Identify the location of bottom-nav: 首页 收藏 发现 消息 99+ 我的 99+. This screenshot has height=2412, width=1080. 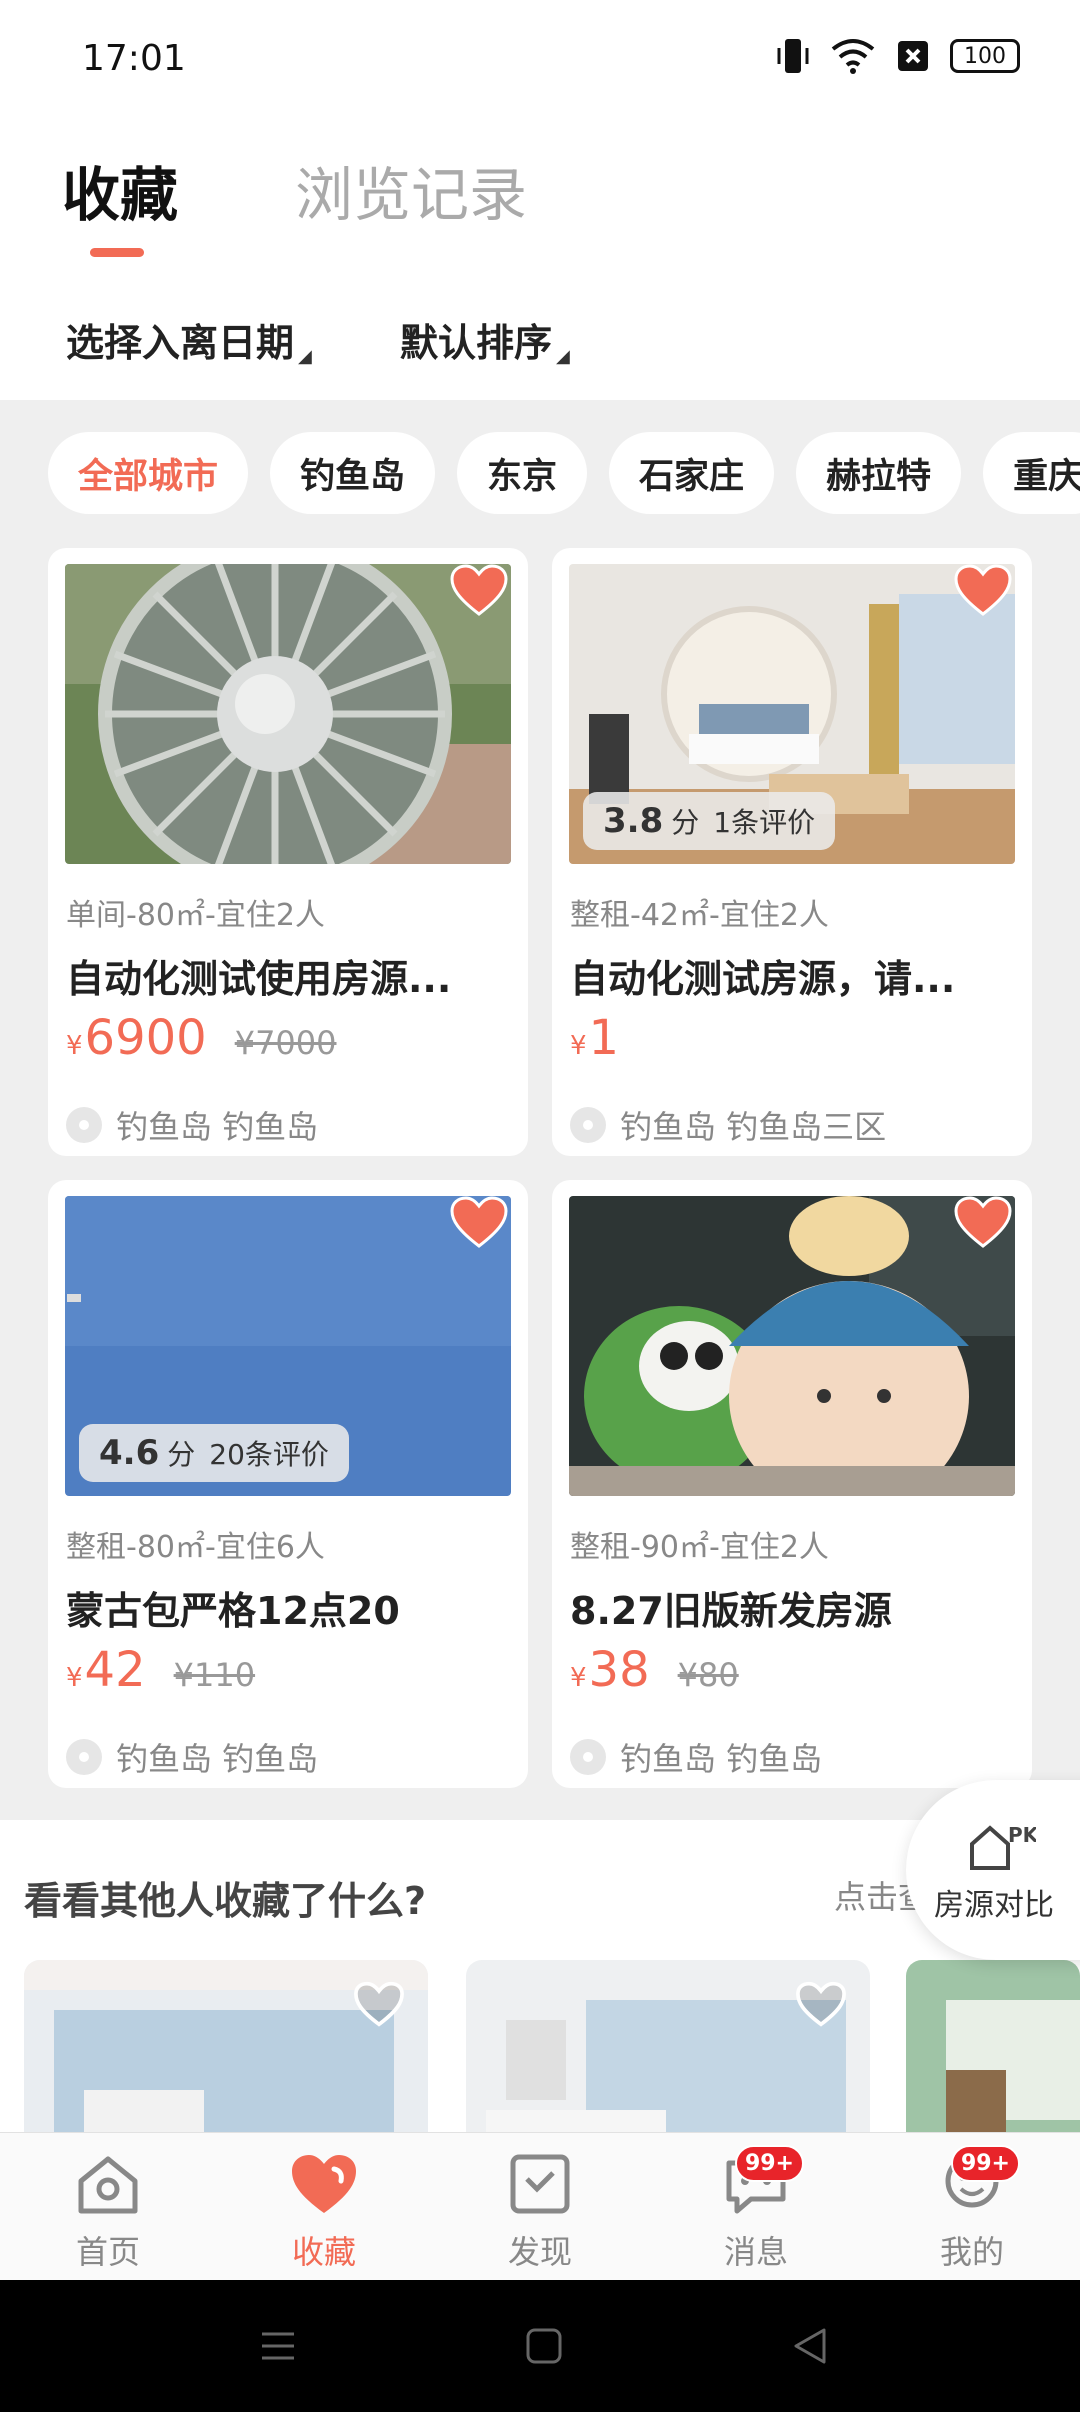
(540, 2206).